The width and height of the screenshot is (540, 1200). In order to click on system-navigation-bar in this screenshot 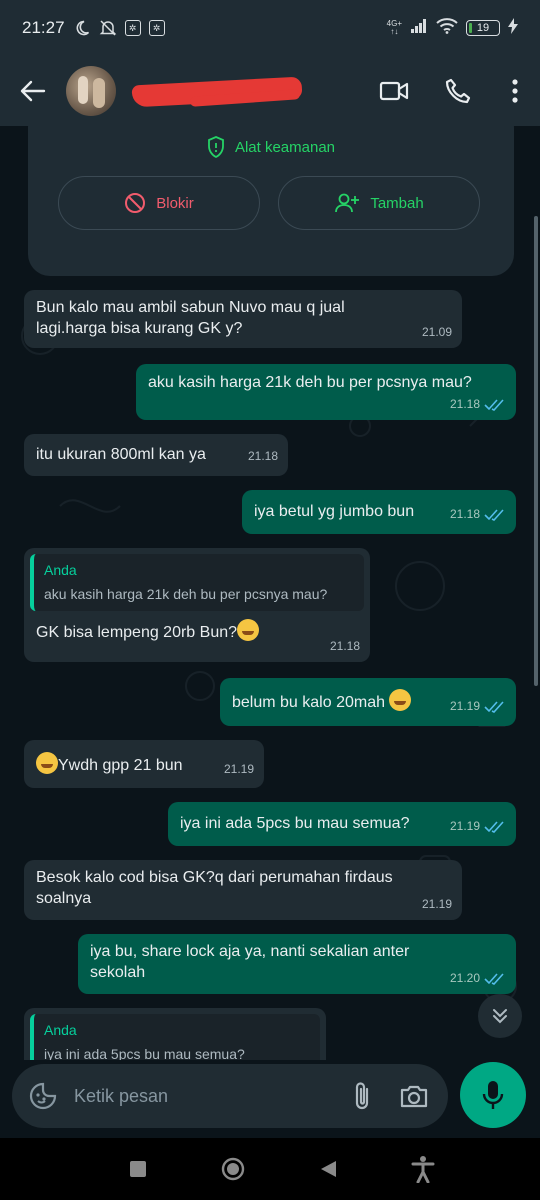, I will do `click(270, 1169)`.